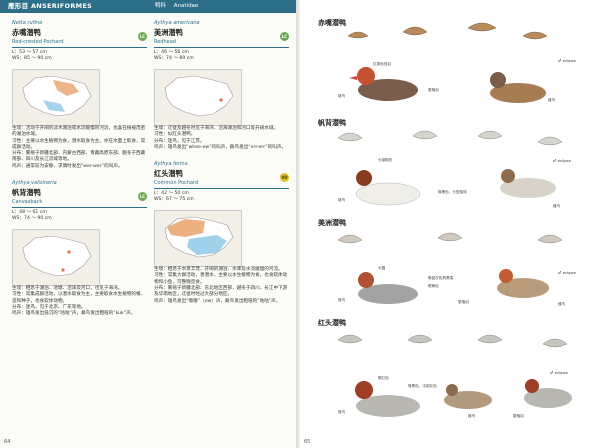 This screenshot has width=600, height=448. Describe the element at coordinates (67, 166) in the screenshot. I see `voice-text: 鸣声：通常较为安静，求偶时发出“wer-wer”的叫声。` at that location.